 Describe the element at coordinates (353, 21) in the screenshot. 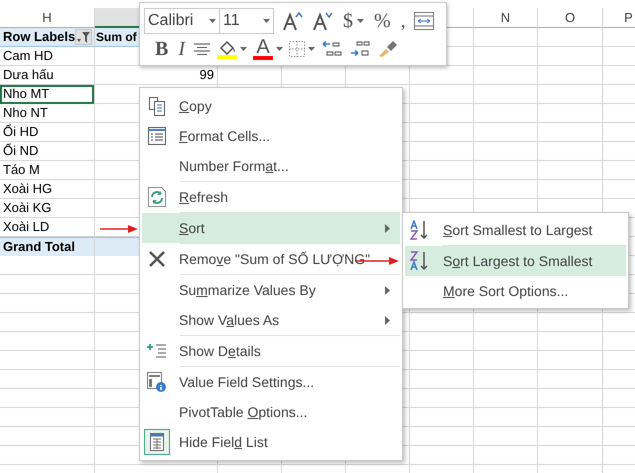

I see `format-button: $` at that location.